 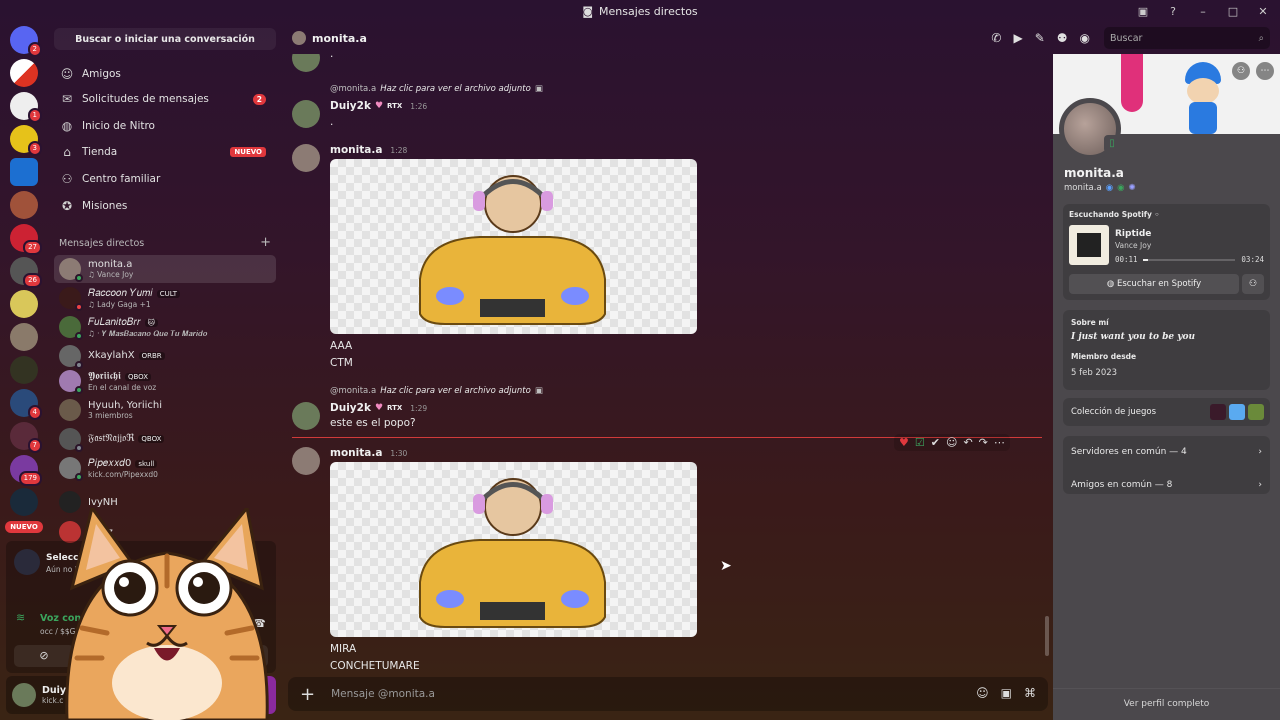 I want to click on video-call-icon: ▶, so click(x=1017, y=38).